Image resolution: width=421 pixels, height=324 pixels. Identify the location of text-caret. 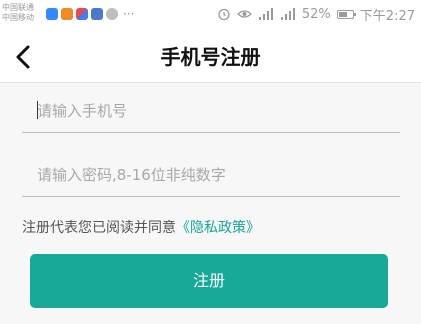
(37, 110).